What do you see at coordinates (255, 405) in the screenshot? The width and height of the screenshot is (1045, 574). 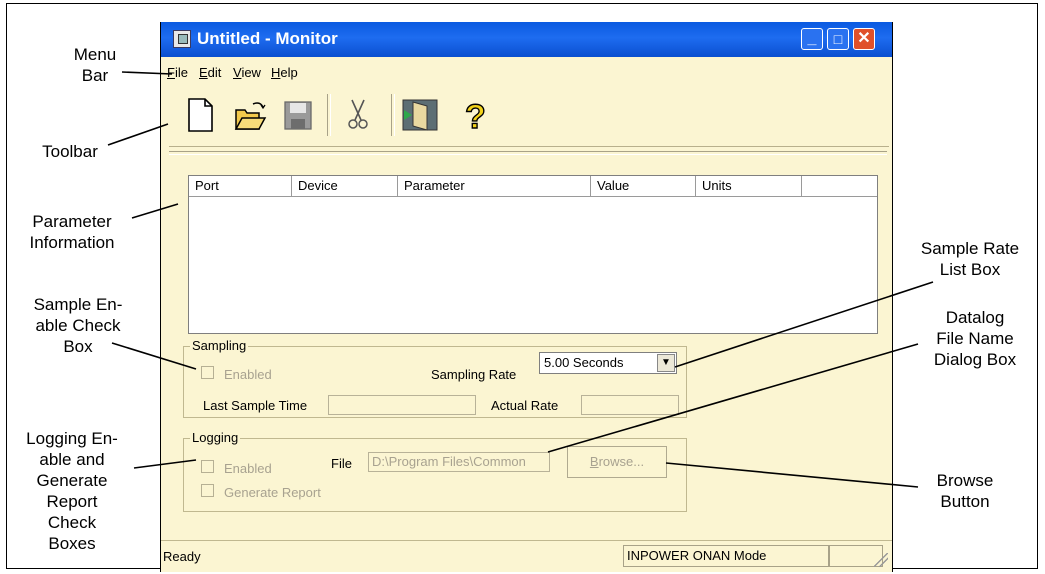 I see `last-sample-time-label: Last Sample Time` at bounding box center [255, 405].